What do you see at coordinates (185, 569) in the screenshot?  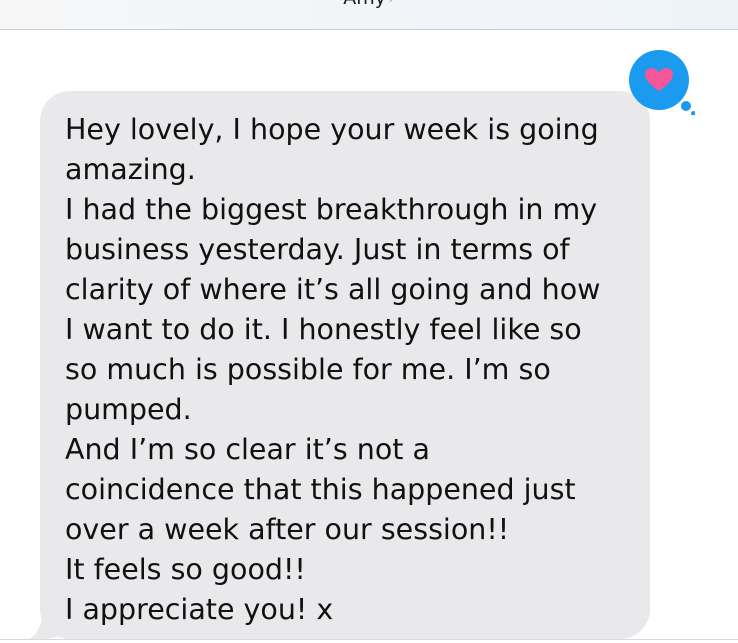 I see `message-line: It feels so good!!` at bounding box center [185, 569].